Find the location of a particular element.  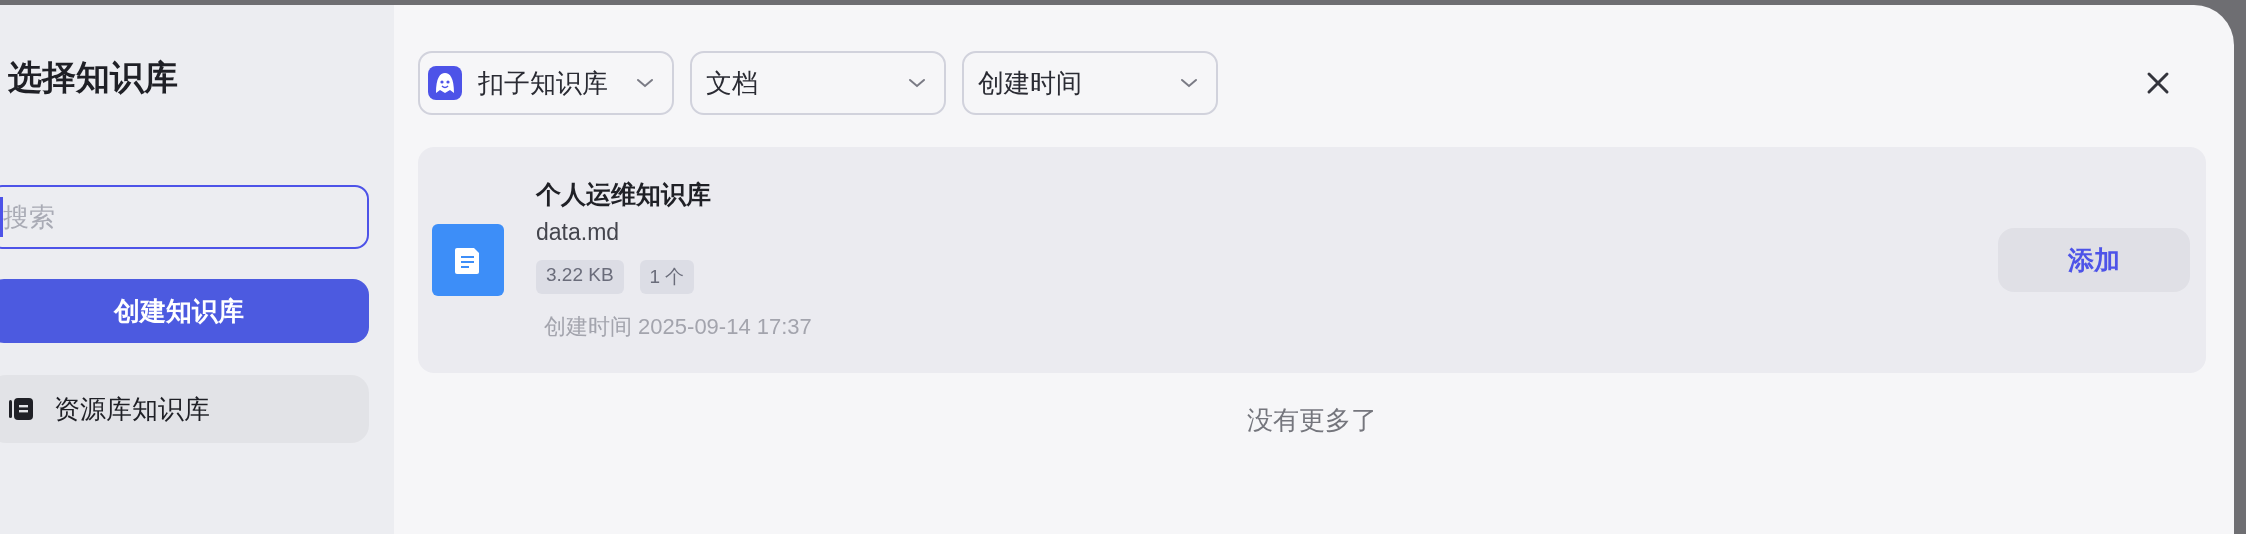

close-icon is located at coordinates (2158, 83).